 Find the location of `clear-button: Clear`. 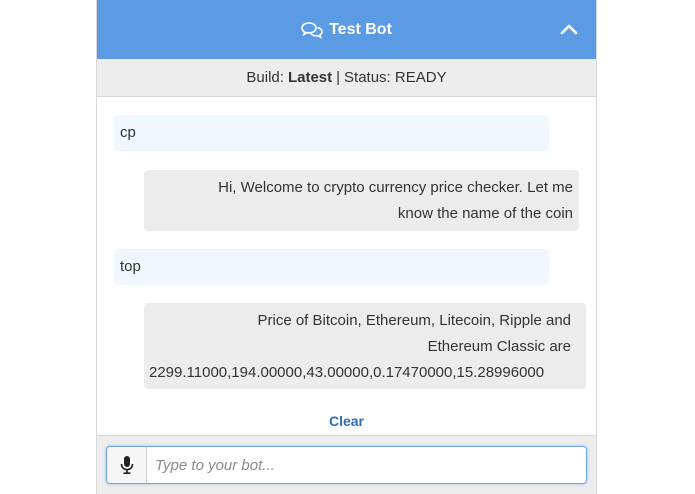

clear-button: Clear is located at coordinates (346, 421).